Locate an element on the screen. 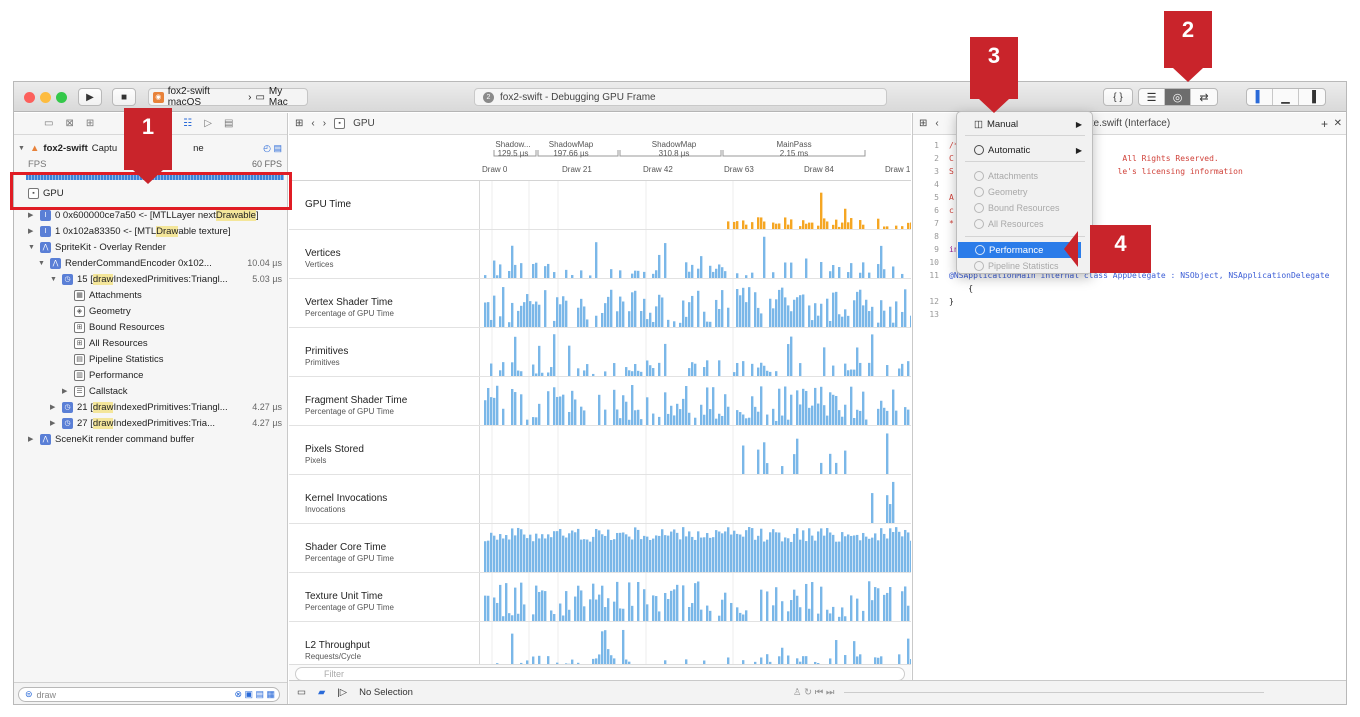 The width and height of the screenshot is (1360, 717). breakpoint-toggle-icon: ▰ is located at coordinates (321, 692).